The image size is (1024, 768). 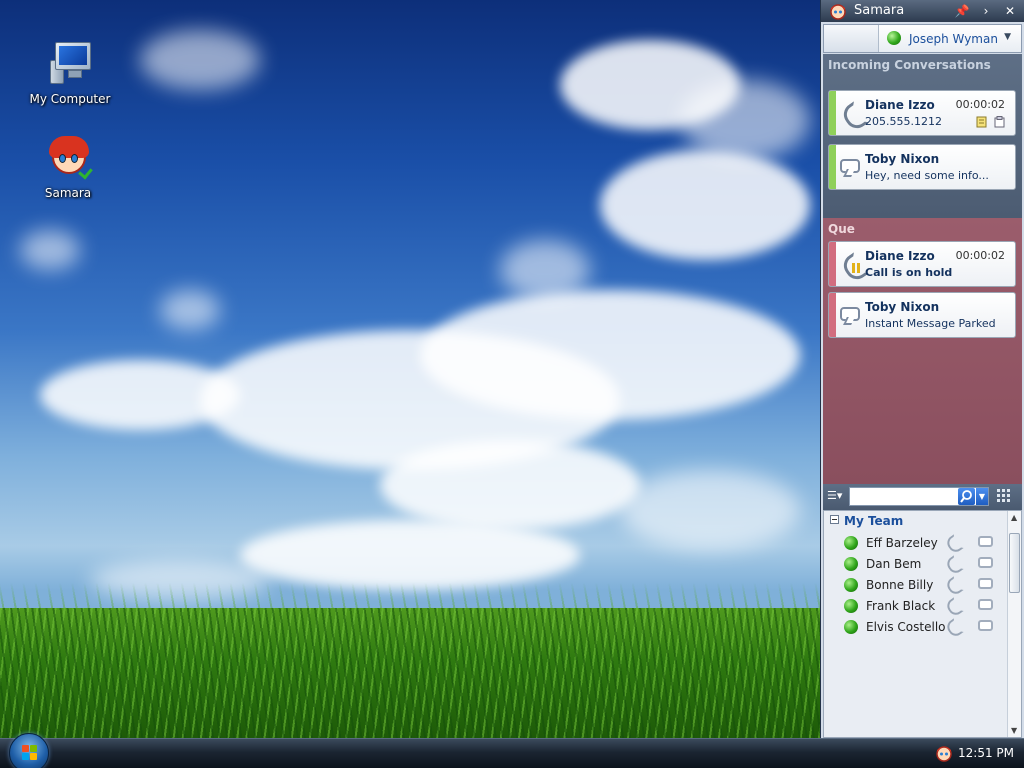 I want to click on contact-item: Dan Bem, so click(x=923, y=564).